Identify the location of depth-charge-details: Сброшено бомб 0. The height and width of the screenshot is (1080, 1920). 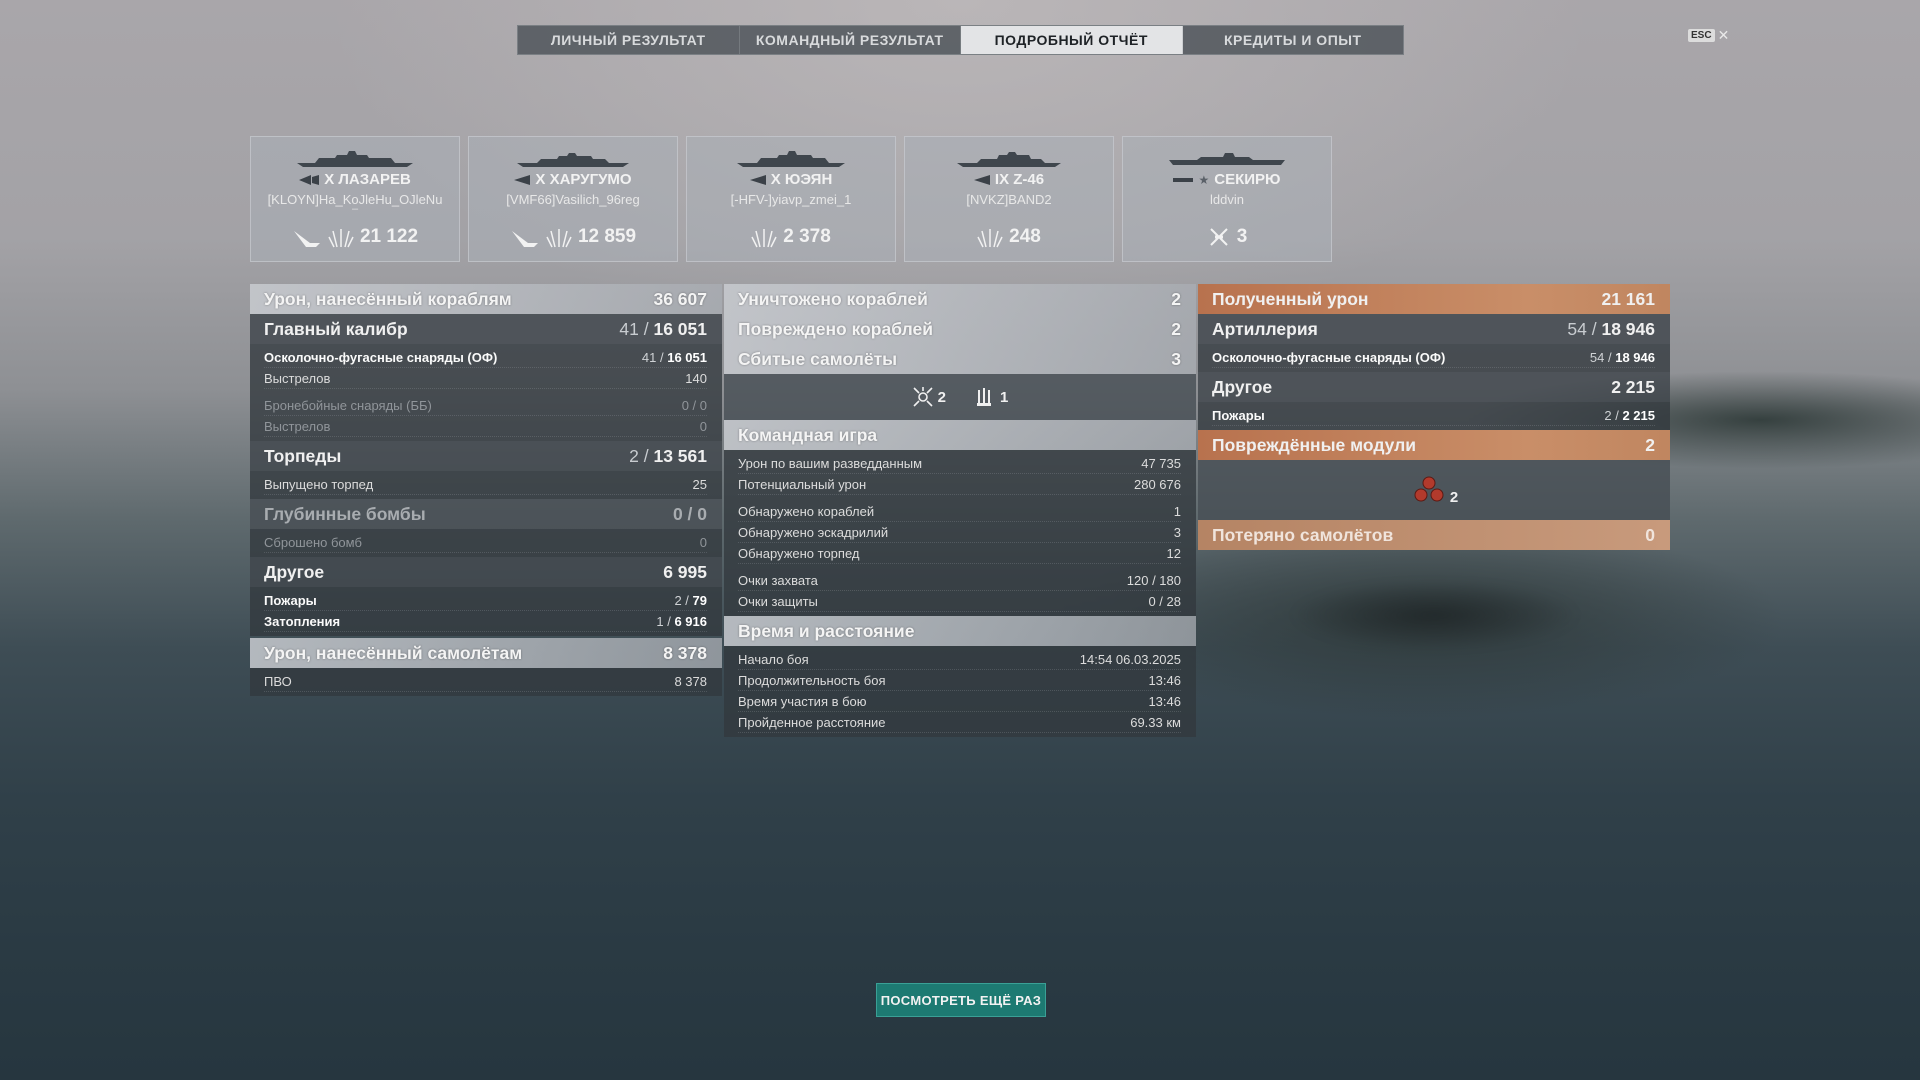
(486, 543).